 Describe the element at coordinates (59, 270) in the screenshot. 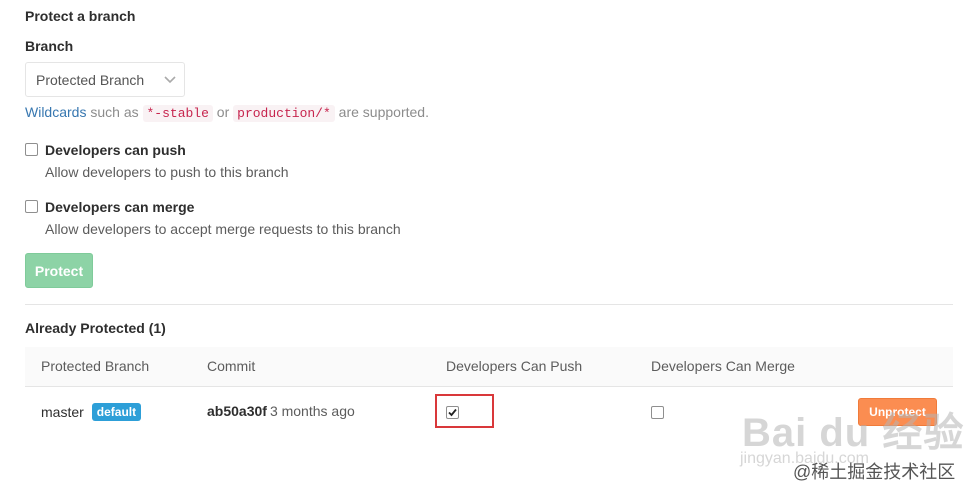

I see `protect-button: Protect` at that location.